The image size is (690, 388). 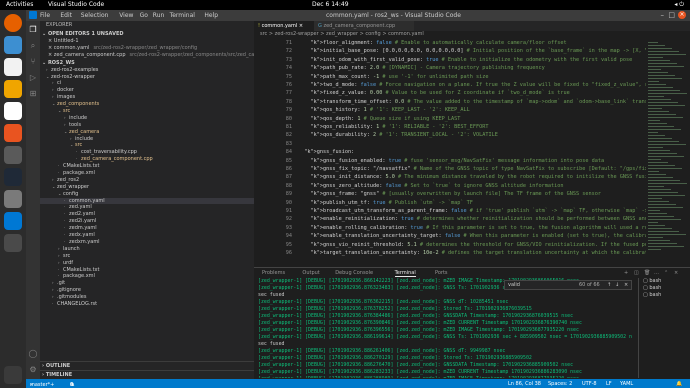 I want to click on search-icon: ⌕, so click(x=33, y=46).